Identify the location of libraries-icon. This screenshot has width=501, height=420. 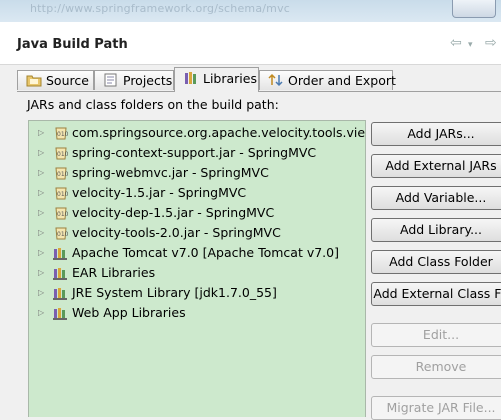
(191, 77).